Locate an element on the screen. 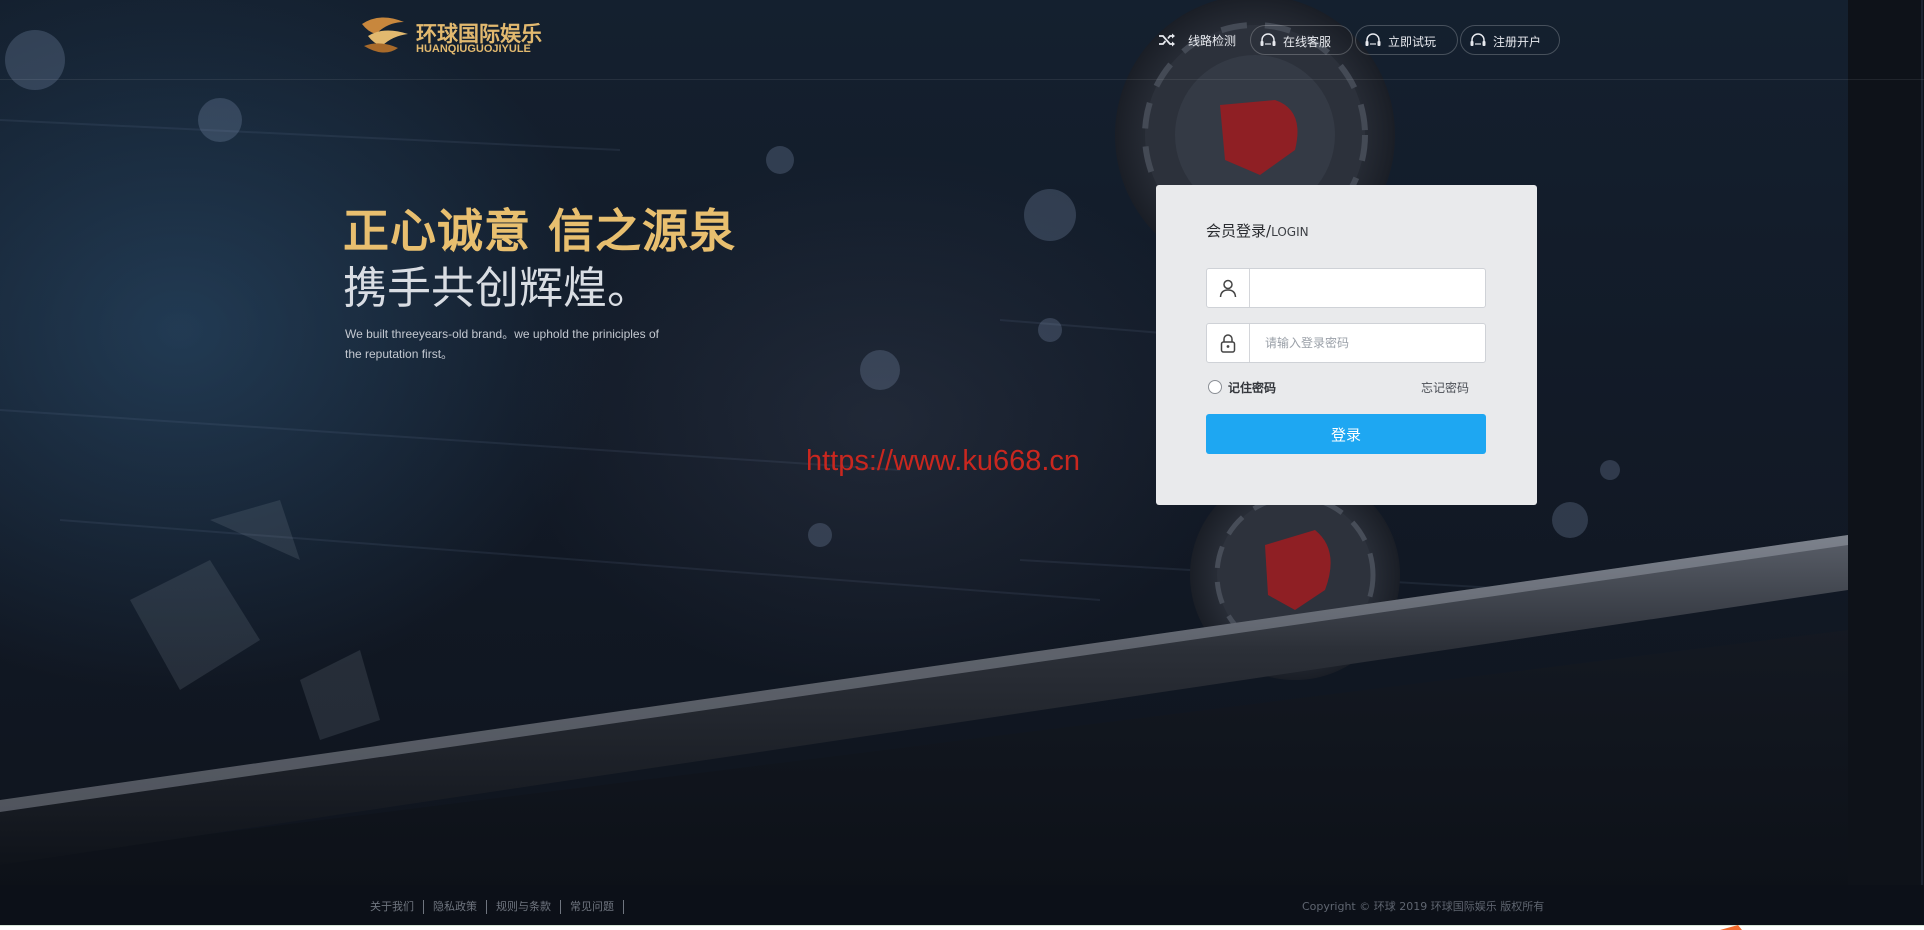  username-field is located at coordinates (1346, 288).